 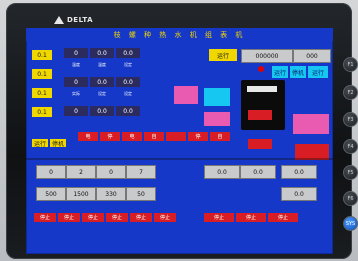 What do you see at coordinates (111, 172) in the screenshot?
I see `bottom-input-3: 0` at bounding box center [111, 172].